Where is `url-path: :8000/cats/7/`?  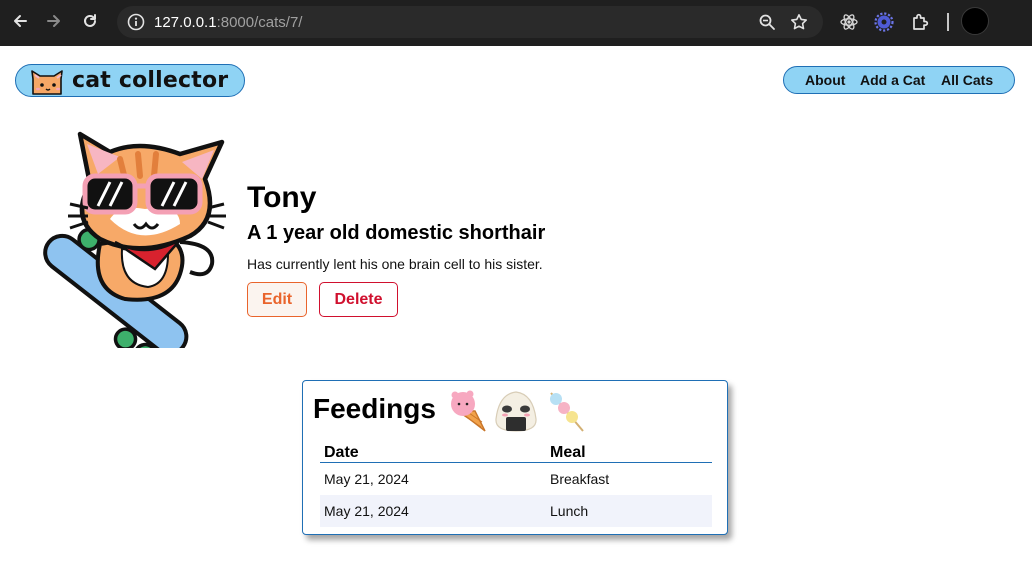 url-path: :8000/cats/7/ is located at coordinates (259, 22).